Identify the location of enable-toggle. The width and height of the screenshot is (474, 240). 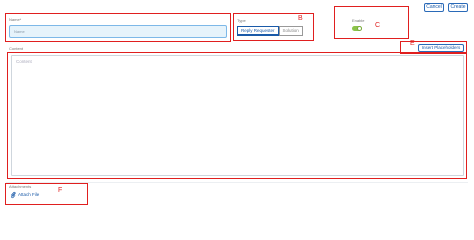
(357, 28).